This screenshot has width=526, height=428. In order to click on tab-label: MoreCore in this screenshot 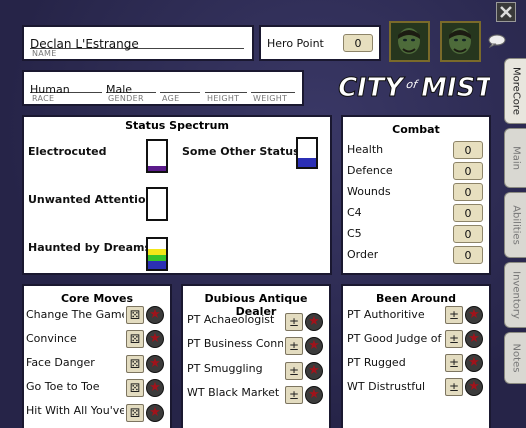, I will do `click(515, 91)`.